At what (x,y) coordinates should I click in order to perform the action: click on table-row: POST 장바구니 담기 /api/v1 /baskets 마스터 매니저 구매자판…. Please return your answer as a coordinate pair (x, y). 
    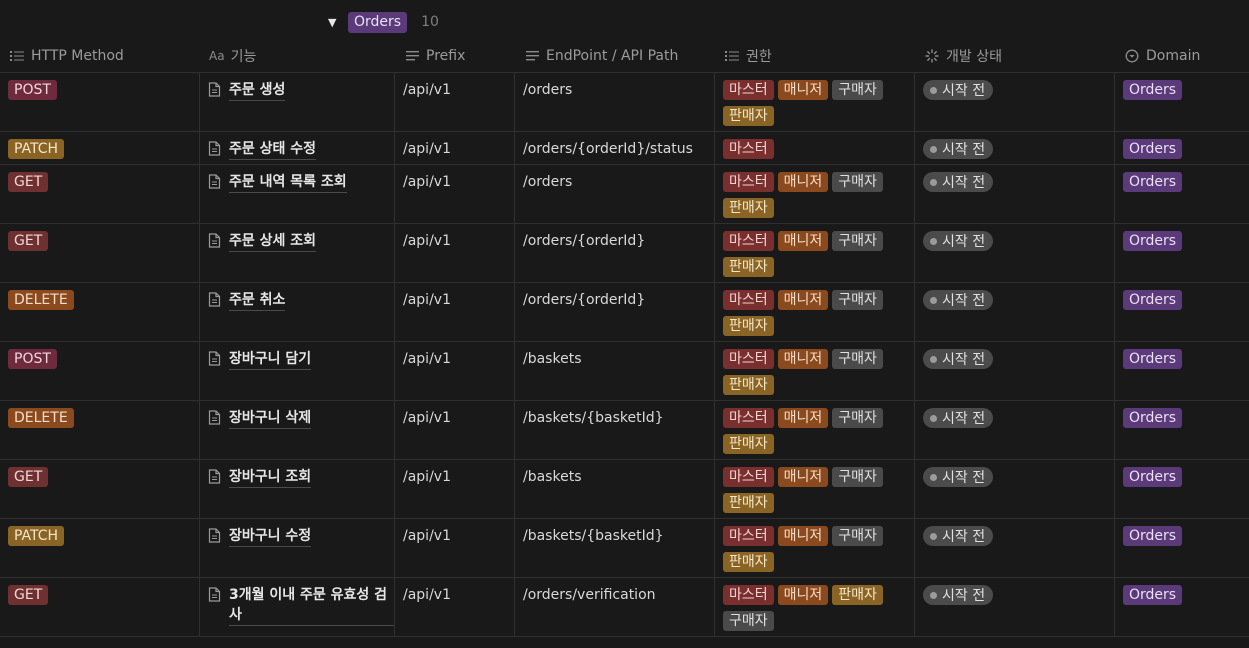
    Looking at the image, I should click on (624, 371).